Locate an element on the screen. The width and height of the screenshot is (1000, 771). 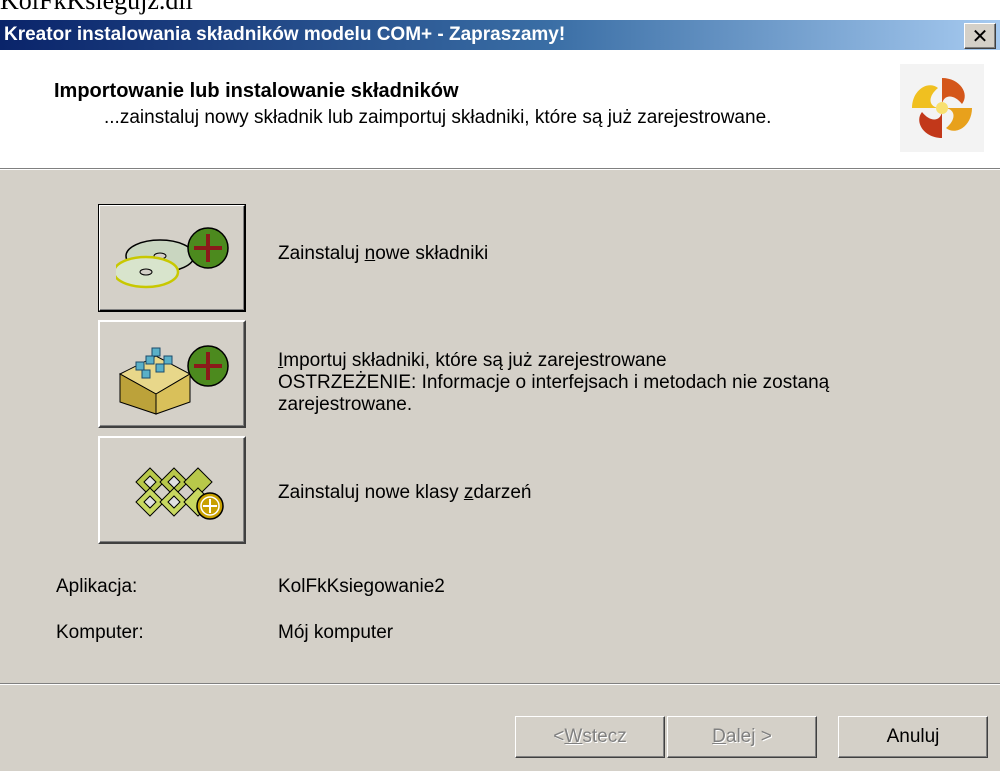
install-event-classes-button is located at coordinates (172, 490).